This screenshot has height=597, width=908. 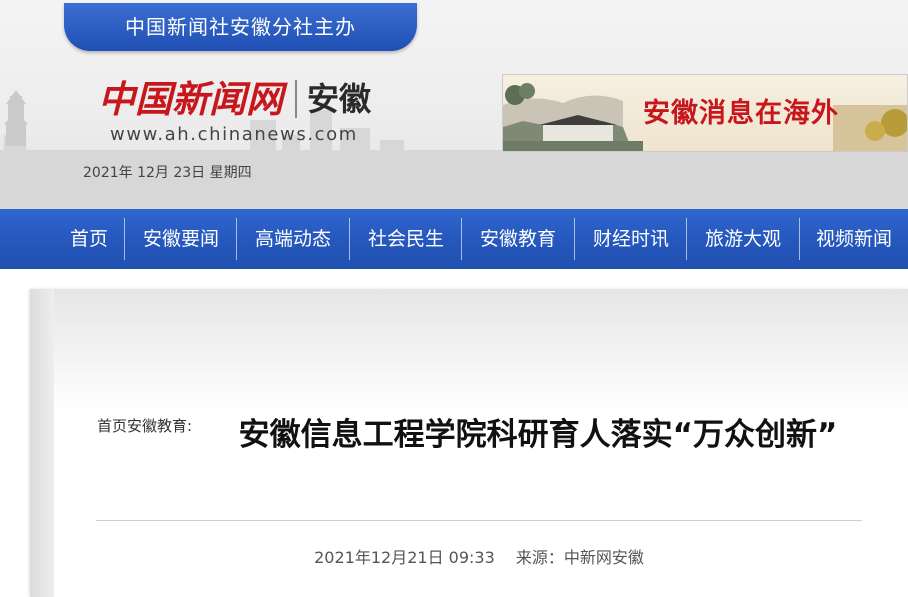 I want to click on site-logo: 中国新闻网, so click(x=190, y=99).